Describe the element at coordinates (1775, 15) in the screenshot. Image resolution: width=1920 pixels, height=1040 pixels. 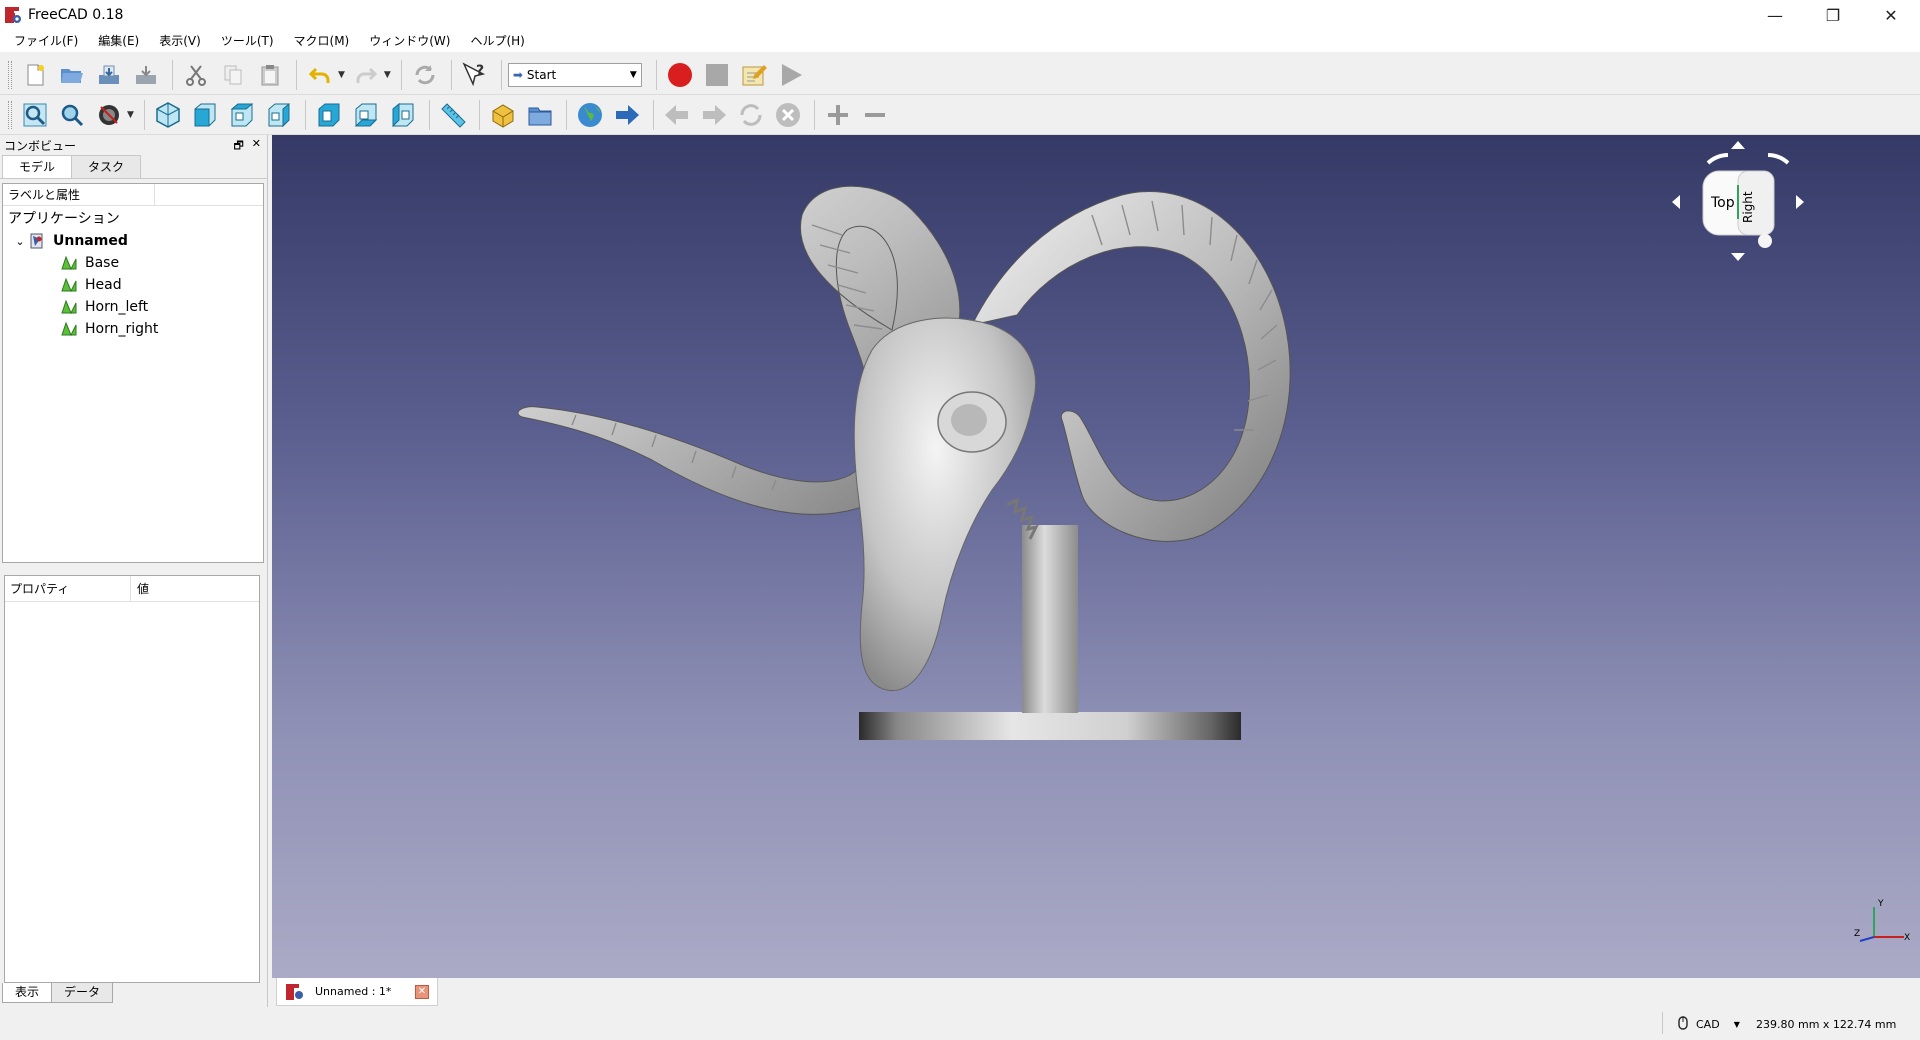
I see `minimize-button: —` at that location.